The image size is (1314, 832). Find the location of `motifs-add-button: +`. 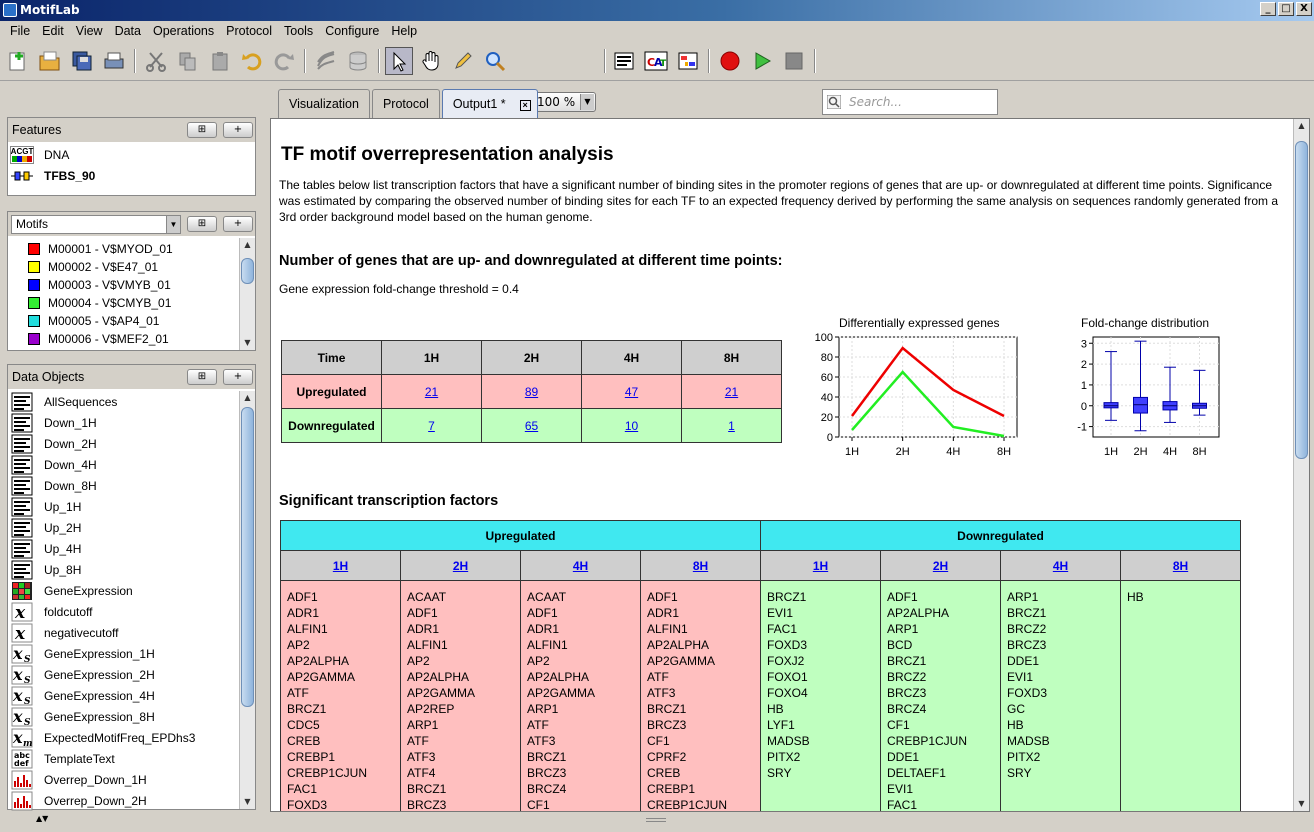

motifs-add-button: + is located at coordinates (238, 224).